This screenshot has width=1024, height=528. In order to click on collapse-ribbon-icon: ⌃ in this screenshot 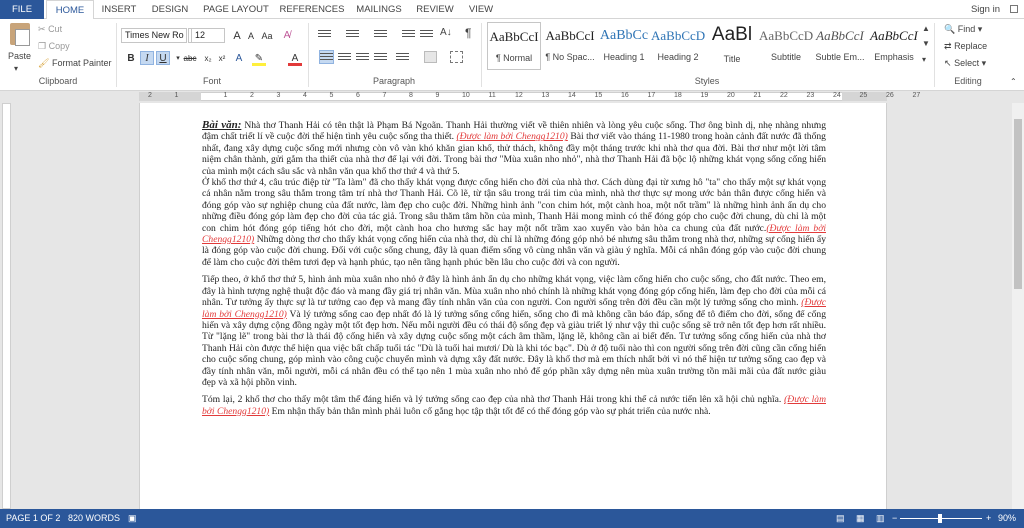, I will do `click(1013, 81)`.